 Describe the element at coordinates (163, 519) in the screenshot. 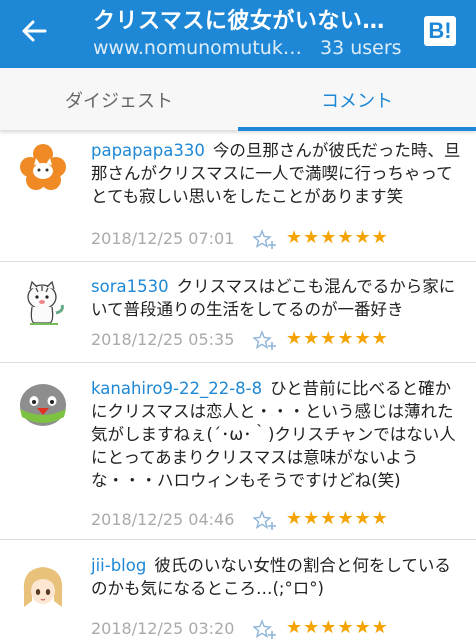

I see `comment-timestamp: 2018/12/25 04:46` at that location.